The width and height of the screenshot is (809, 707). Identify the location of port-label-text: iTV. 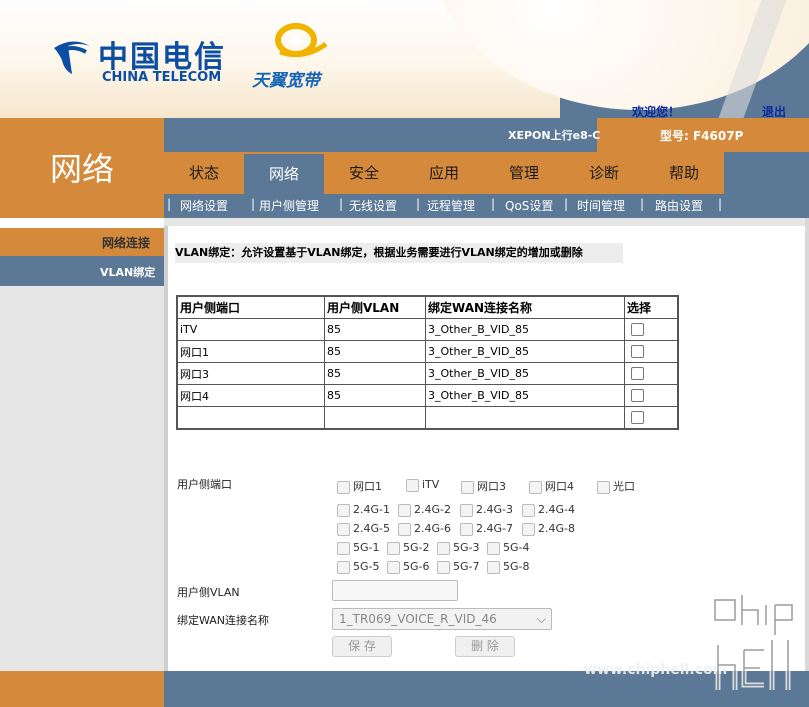
(431, 484).